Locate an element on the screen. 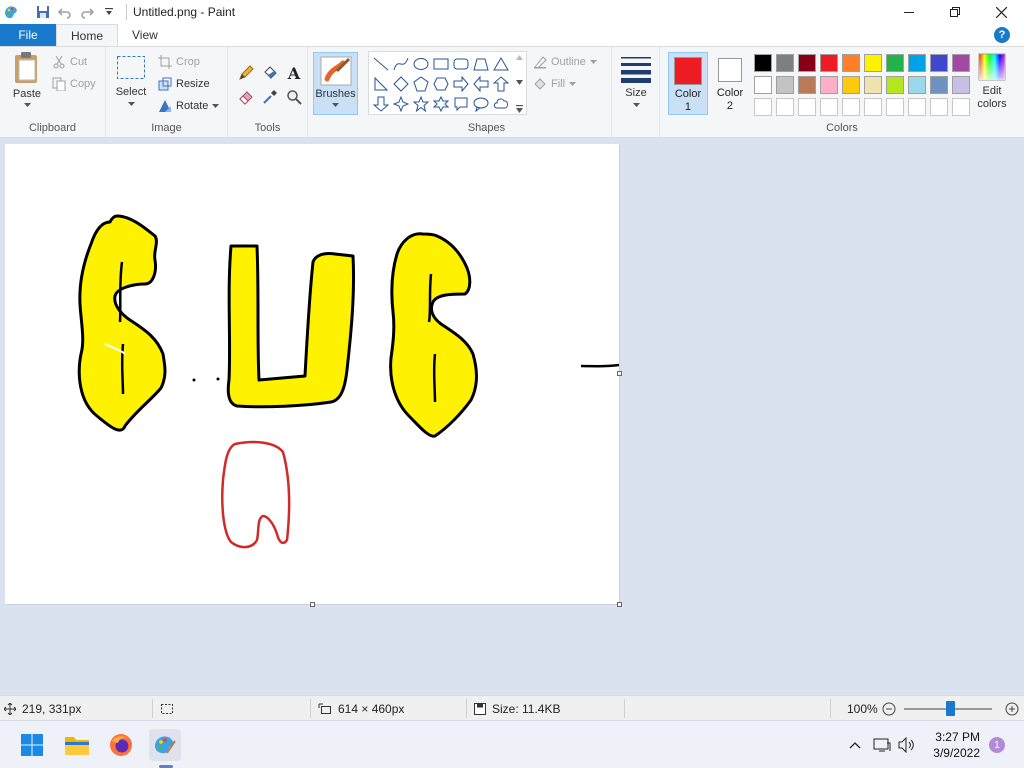  maximize-button is located at coordinates (955, 12).